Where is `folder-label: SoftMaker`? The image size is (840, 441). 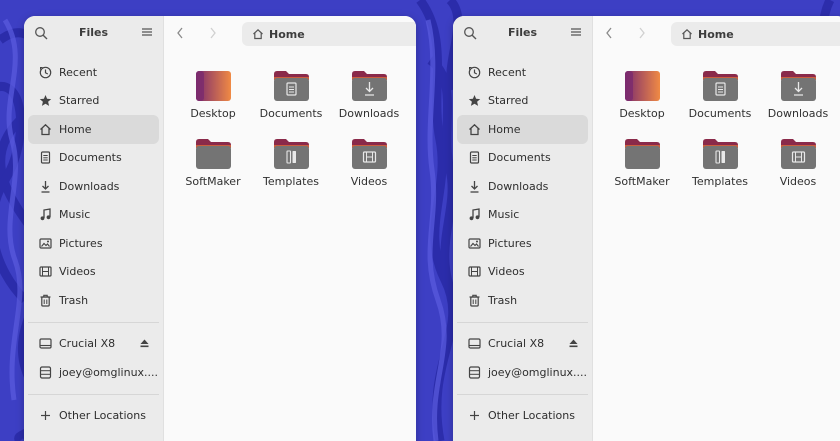
folder-label: SoftMaker is located at coordinates (213, 181).